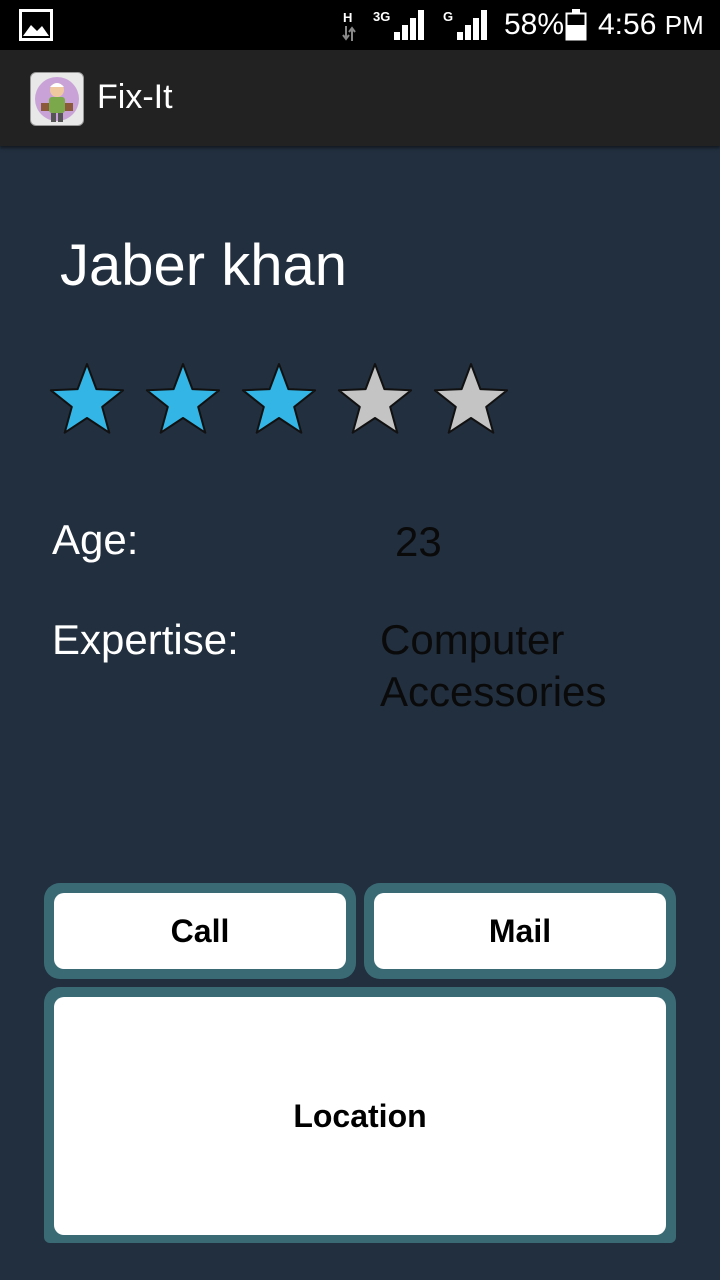 This screenshot has height=1280, width=720. I want to click on age-label: Age:, so click(95, 539).